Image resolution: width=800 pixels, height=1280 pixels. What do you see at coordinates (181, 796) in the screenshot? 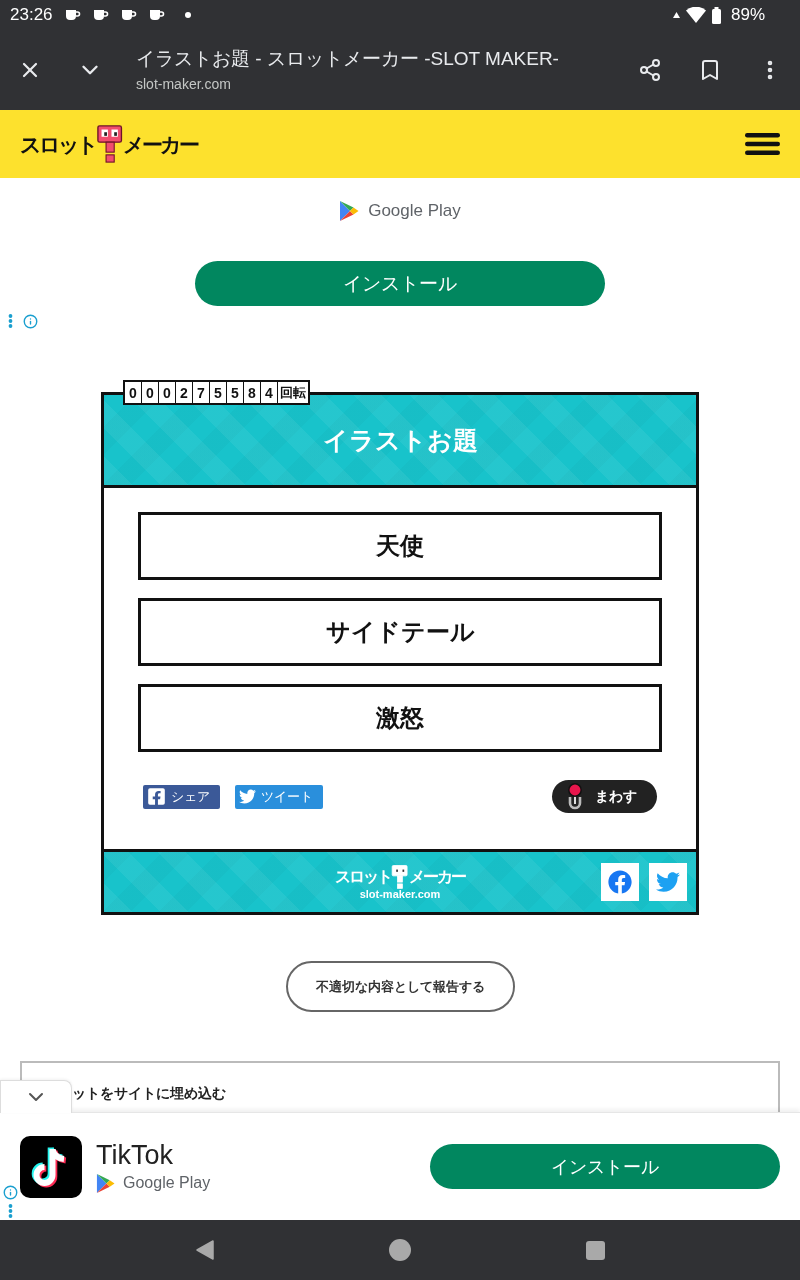
I see `facebook-share-button: シェア` at bounding box center [181, 796].